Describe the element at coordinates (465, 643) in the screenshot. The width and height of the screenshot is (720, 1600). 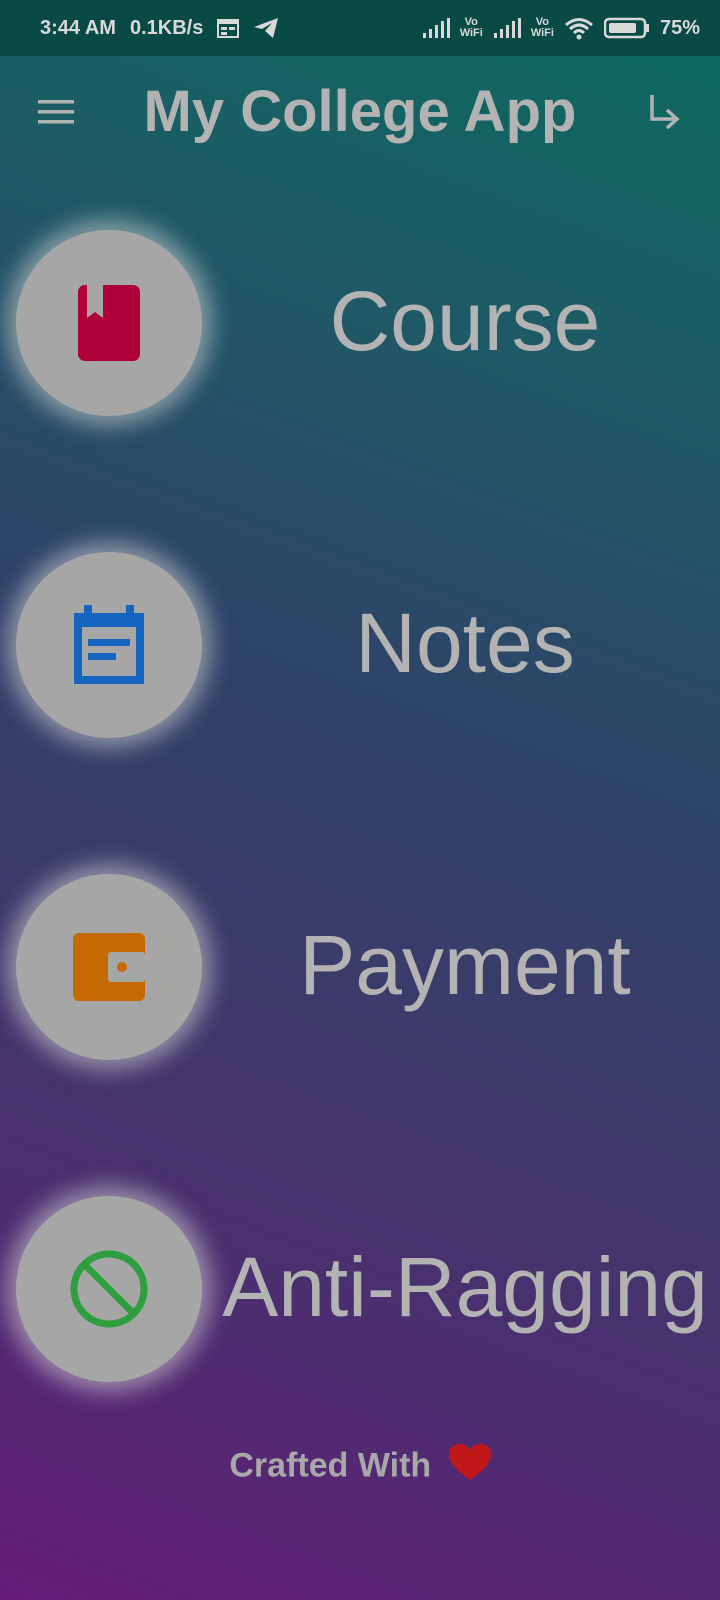
I see `notes-label: Notes` at that location.